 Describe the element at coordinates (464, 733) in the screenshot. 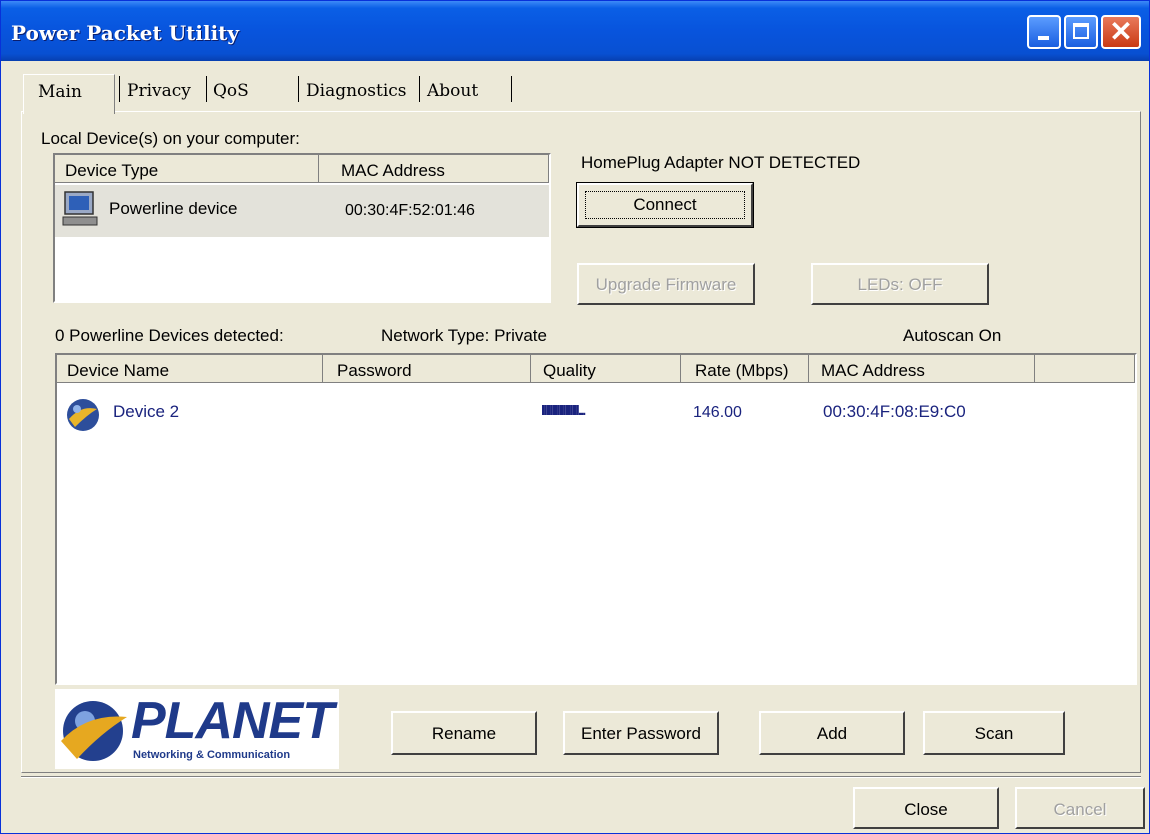

I see `rename-button: Rename` at that location.